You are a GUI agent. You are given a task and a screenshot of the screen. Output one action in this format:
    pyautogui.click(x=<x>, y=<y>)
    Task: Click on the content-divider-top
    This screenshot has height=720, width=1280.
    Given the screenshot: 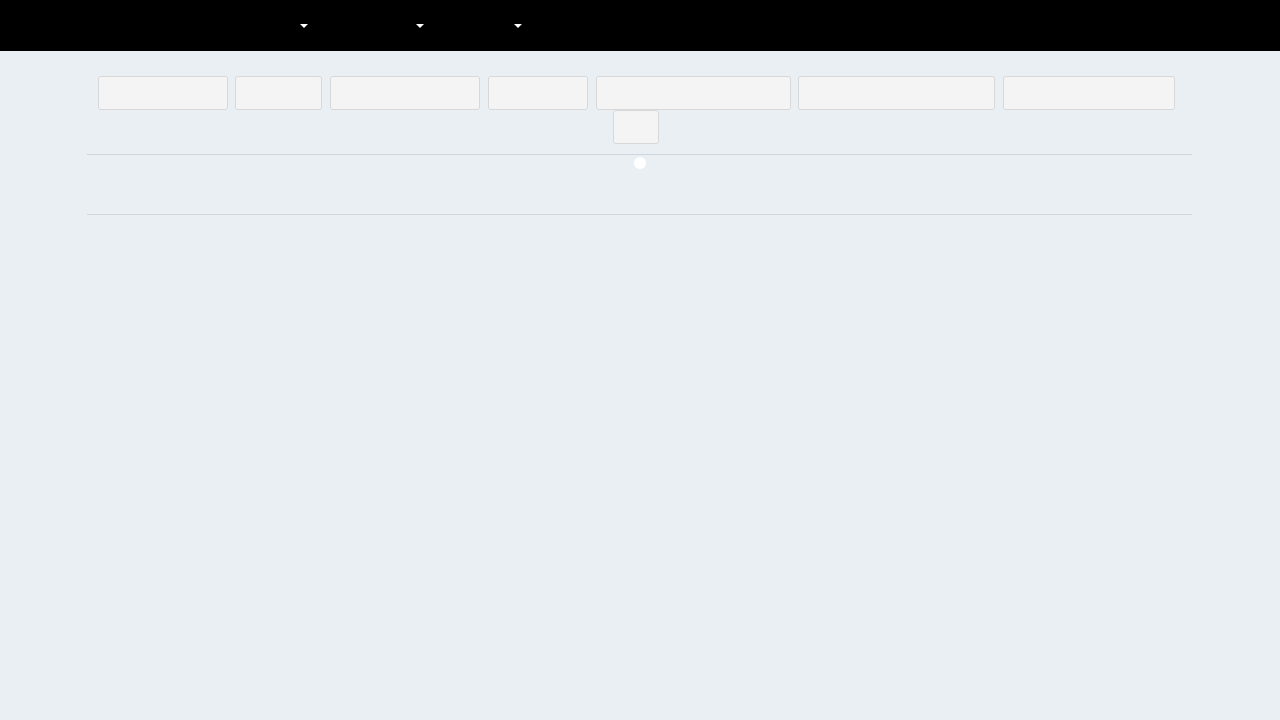 What is the action you would take?
    pyautogui.click(x=639, y=154)
    